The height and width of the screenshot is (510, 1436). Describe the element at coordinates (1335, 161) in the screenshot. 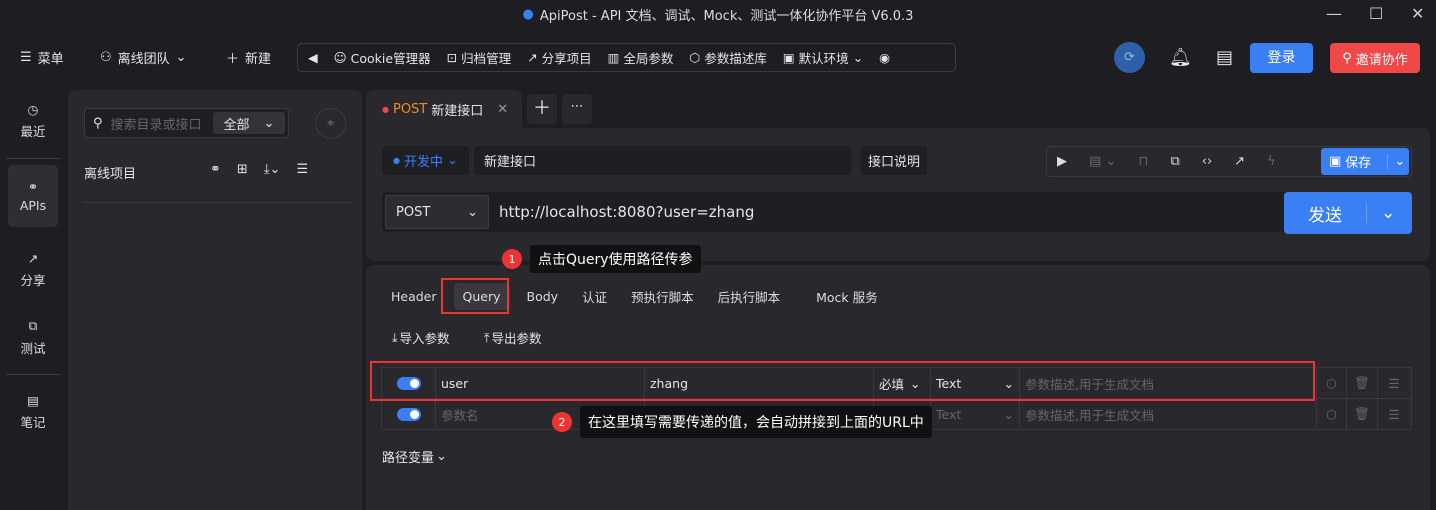

I see `save-icon: ▣` at that location.